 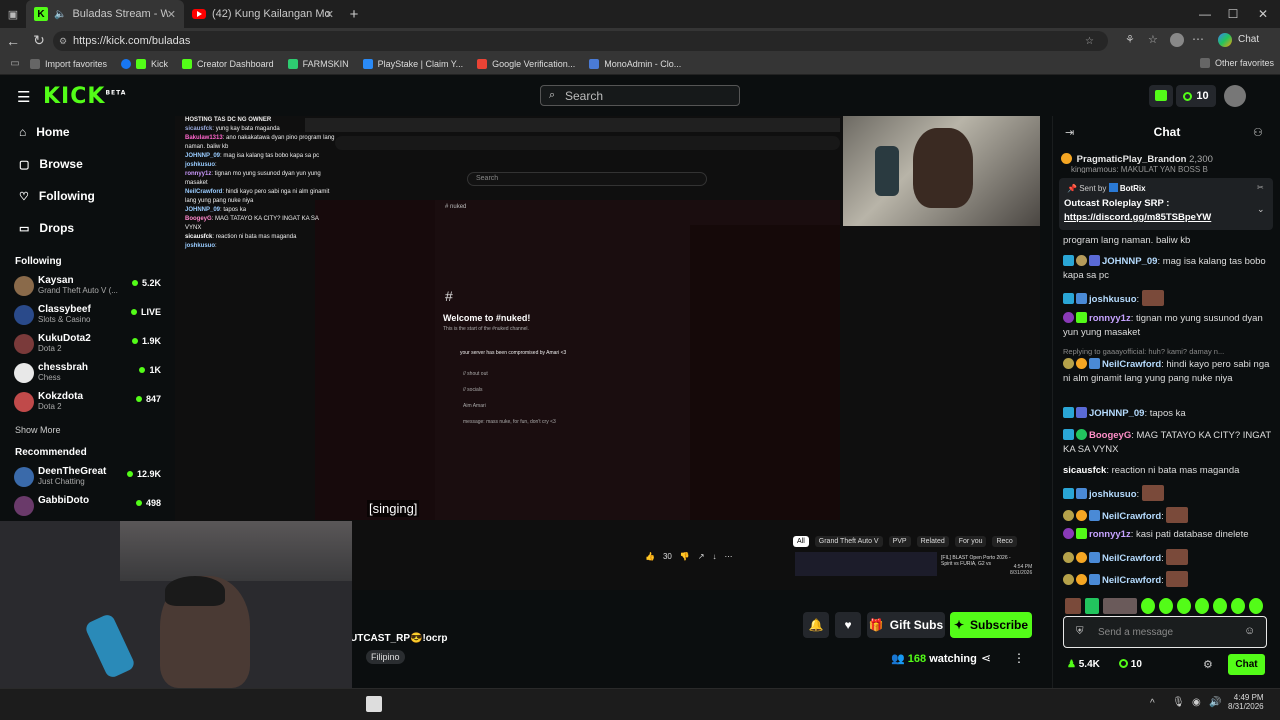 I want to click on show-more-link: Show More, so click(x=87, y=430).